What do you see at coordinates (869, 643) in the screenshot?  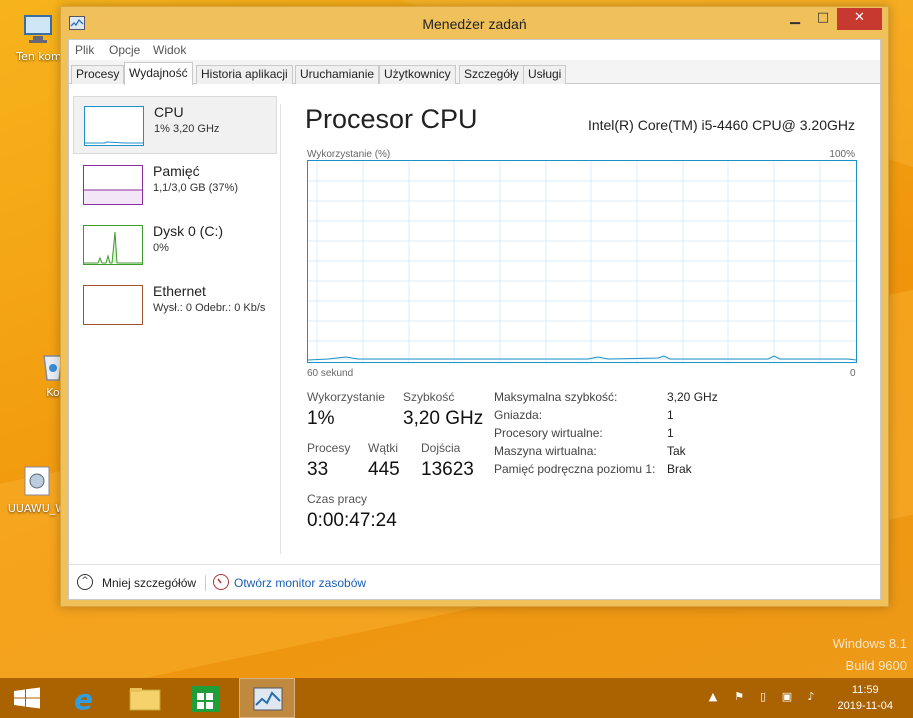 I see `os-watermark: Windows 8.1` at bounding box center [869, 643].